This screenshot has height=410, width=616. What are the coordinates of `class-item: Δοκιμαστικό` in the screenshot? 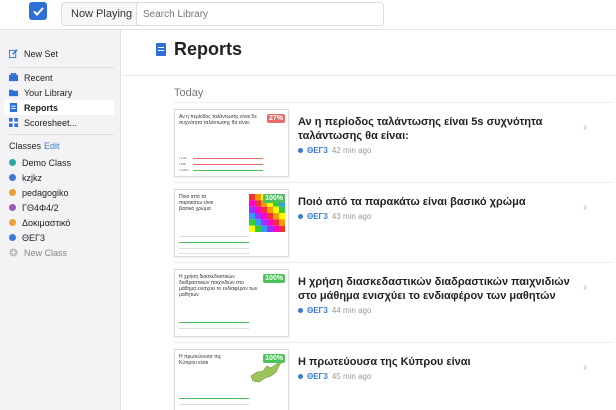 It's located at (39, 222).